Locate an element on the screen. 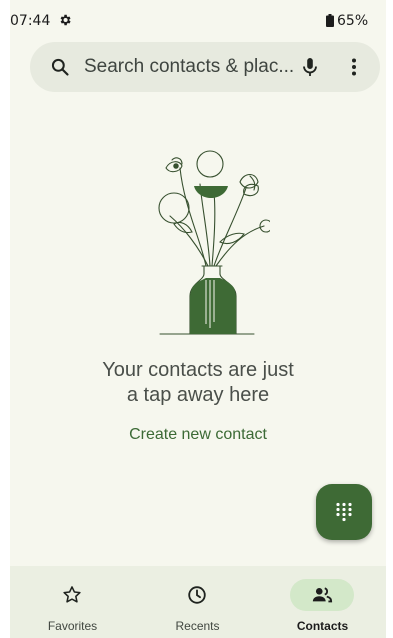 Image resolution: width=393 pixels, height=638 pixels. dialpad-icon is located at coordinates (344, 512).